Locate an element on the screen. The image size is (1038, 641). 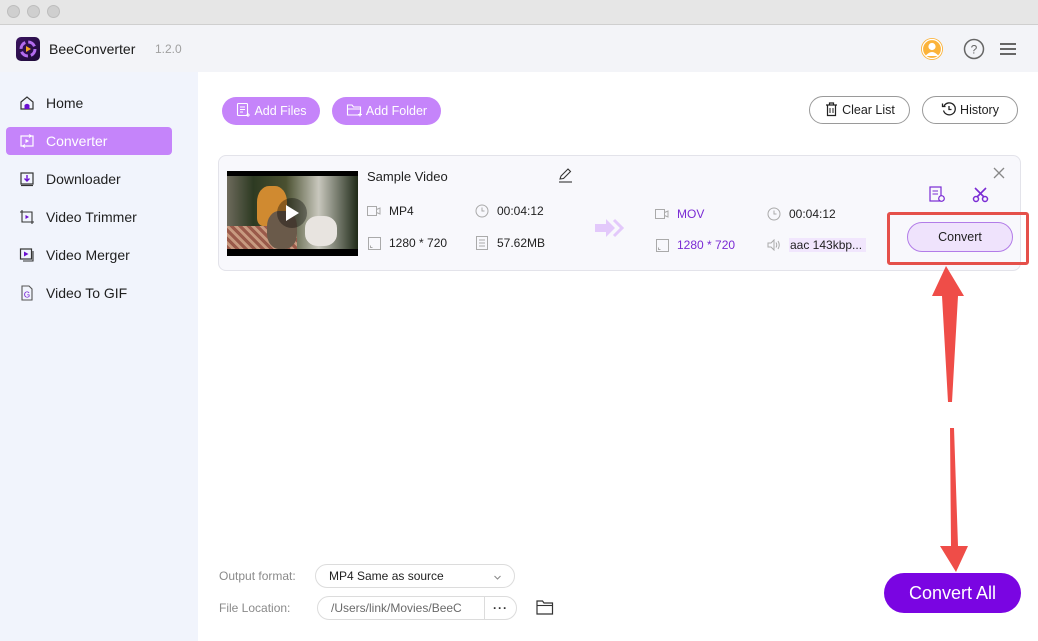
sidebar-item-label: Video Trimmer is located at coordinates (91, 217).